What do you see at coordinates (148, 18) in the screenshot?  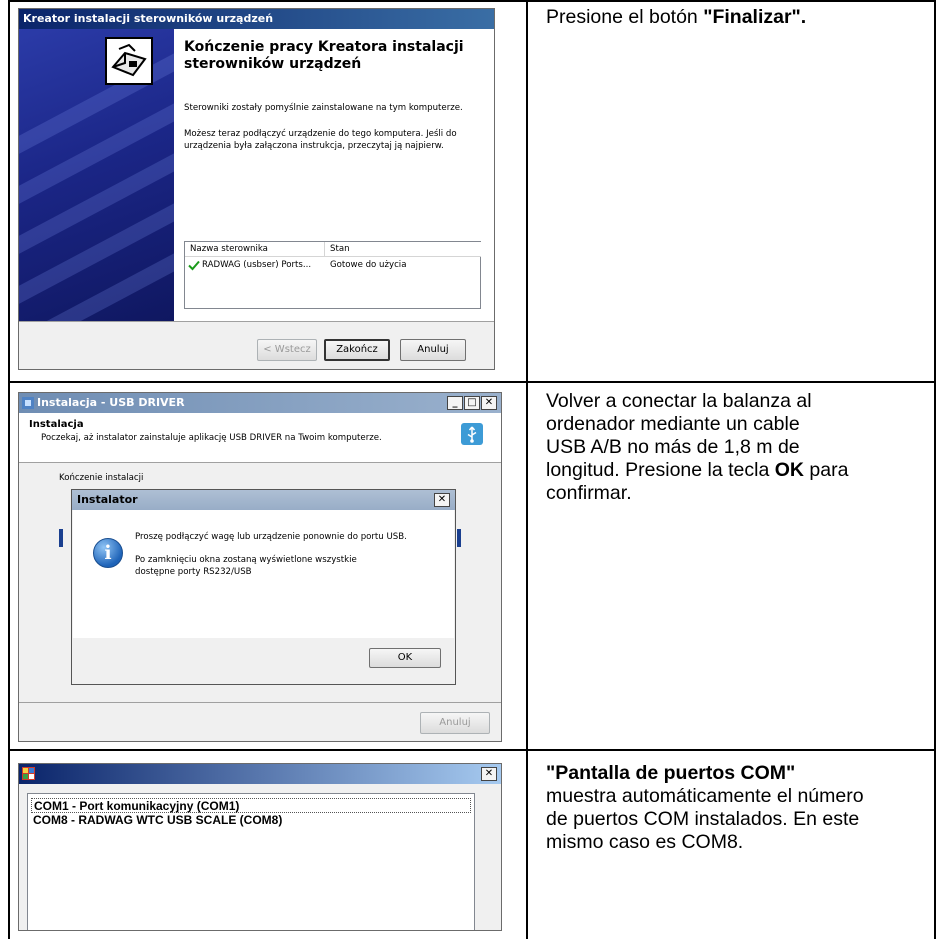 I see `wizard-title: Kreator instalacji sterowników urządzeń` at bounding box center [148, 18].